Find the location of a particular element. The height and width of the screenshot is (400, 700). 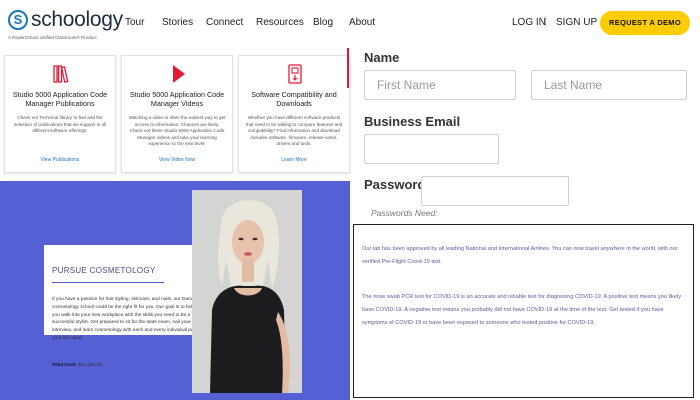

password-requirements-hint: Passwords Need: is located at coordinates (404, 213).